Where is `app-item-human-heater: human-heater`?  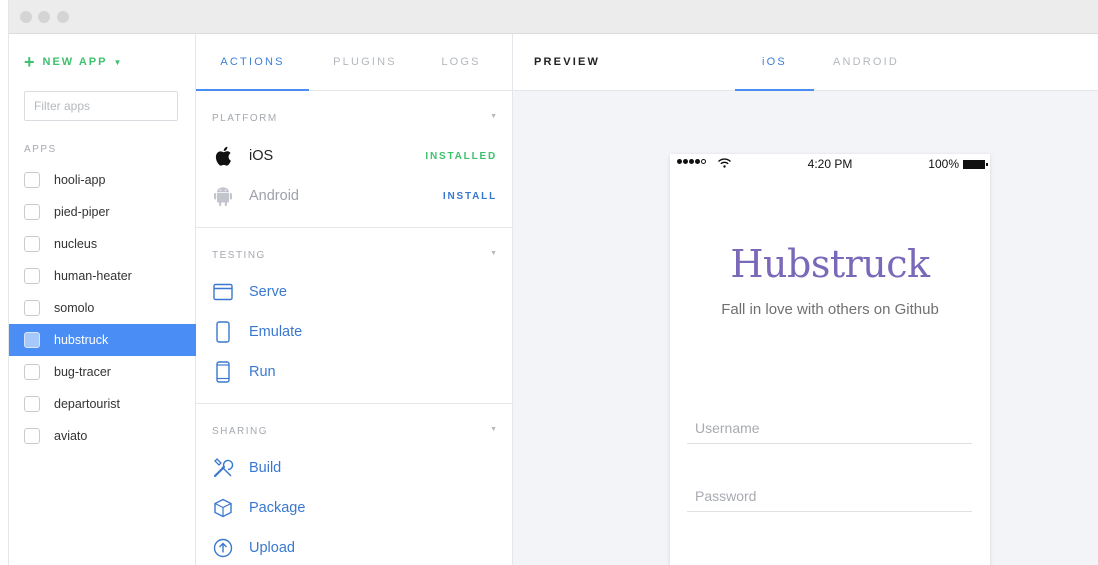
app-item-human-heater: human-heater is located at coordinates (102, 276).